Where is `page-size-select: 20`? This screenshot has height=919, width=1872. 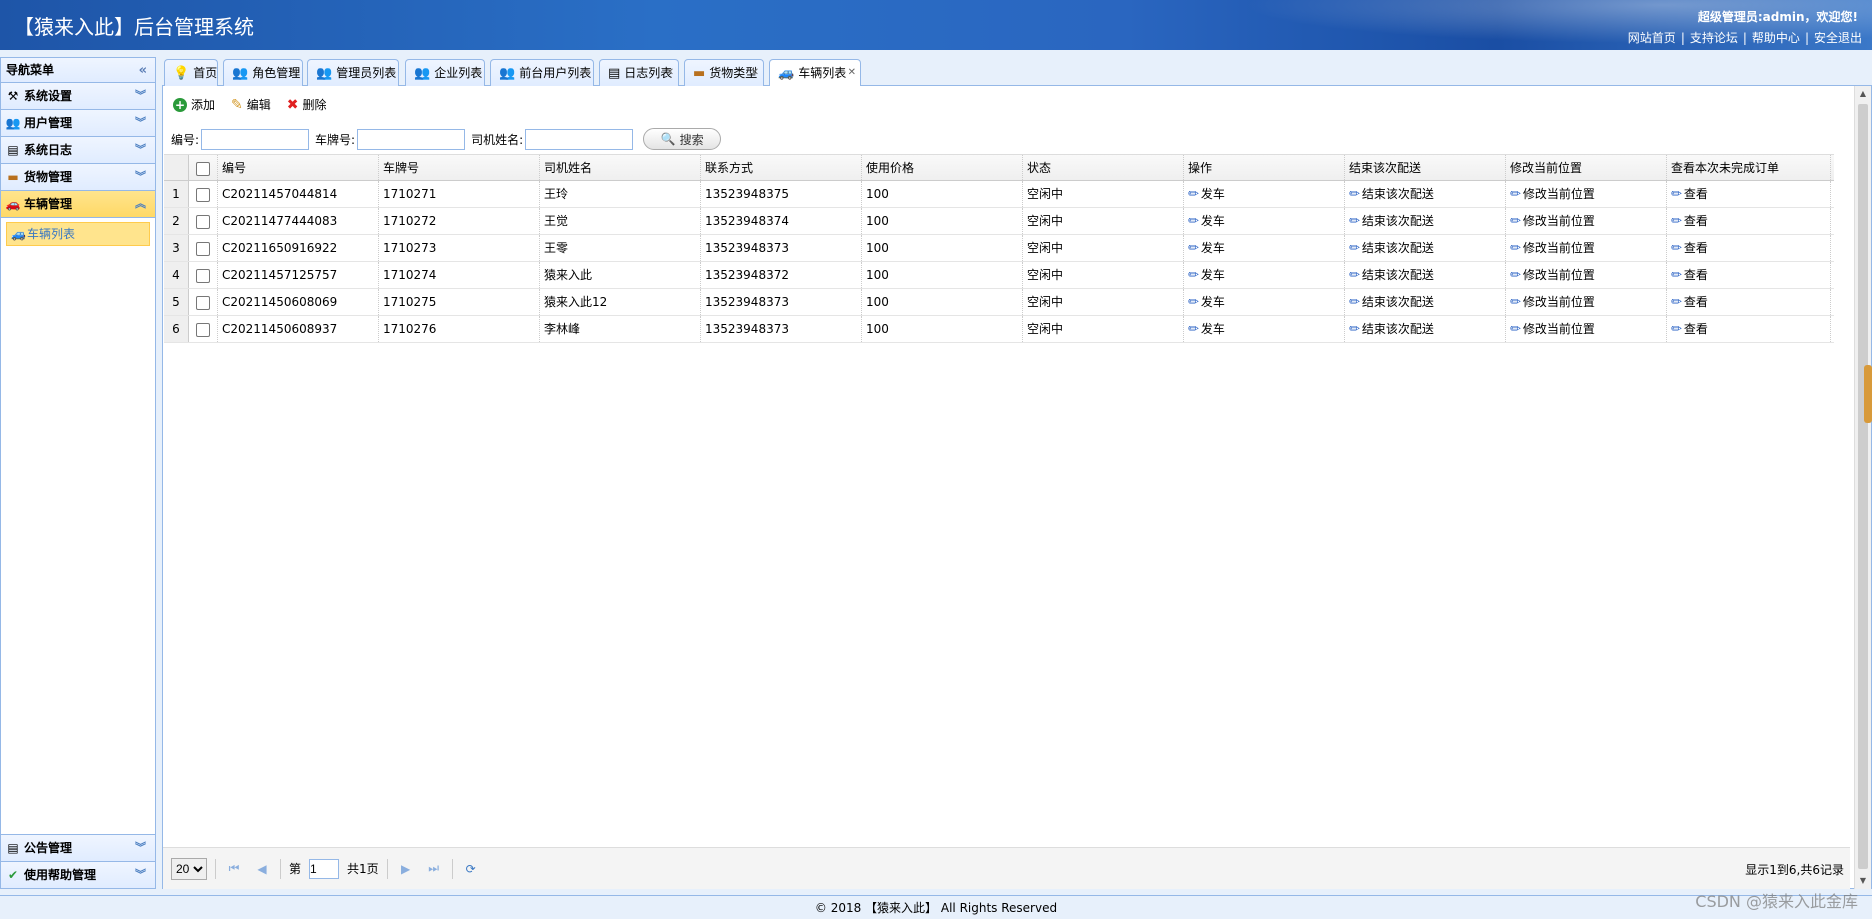 page-size-select: 20 is located at coordinates (189, 868).